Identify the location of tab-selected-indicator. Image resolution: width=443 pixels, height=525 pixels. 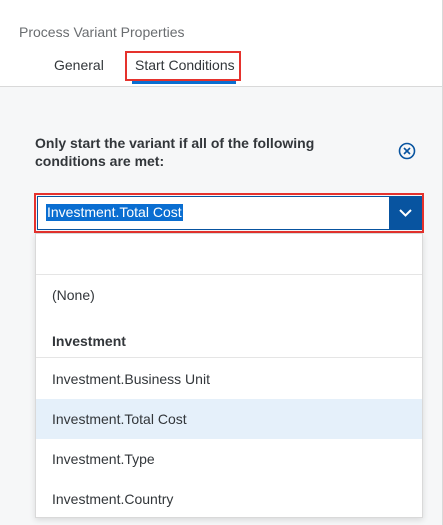
(184, 82).